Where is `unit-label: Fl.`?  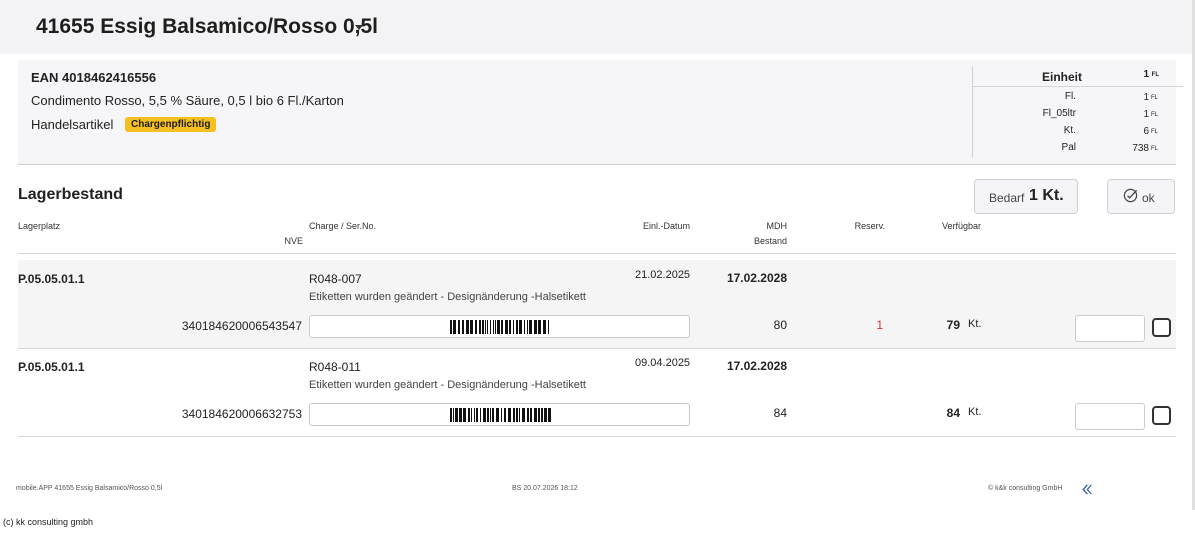
unit-label: Fl. is located at coordinates (1070, 96).